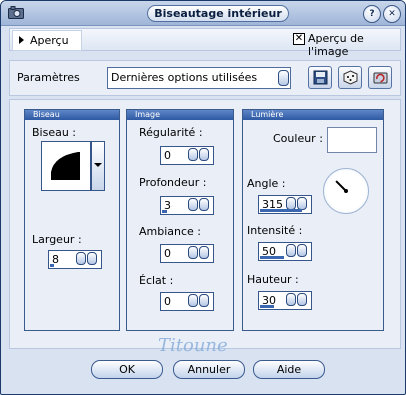 This screenshot has width=406, height=395. Describe the element at coordinates (171, 132) in the screenshot. I see `smoothness-label: Régularité :` at that location.